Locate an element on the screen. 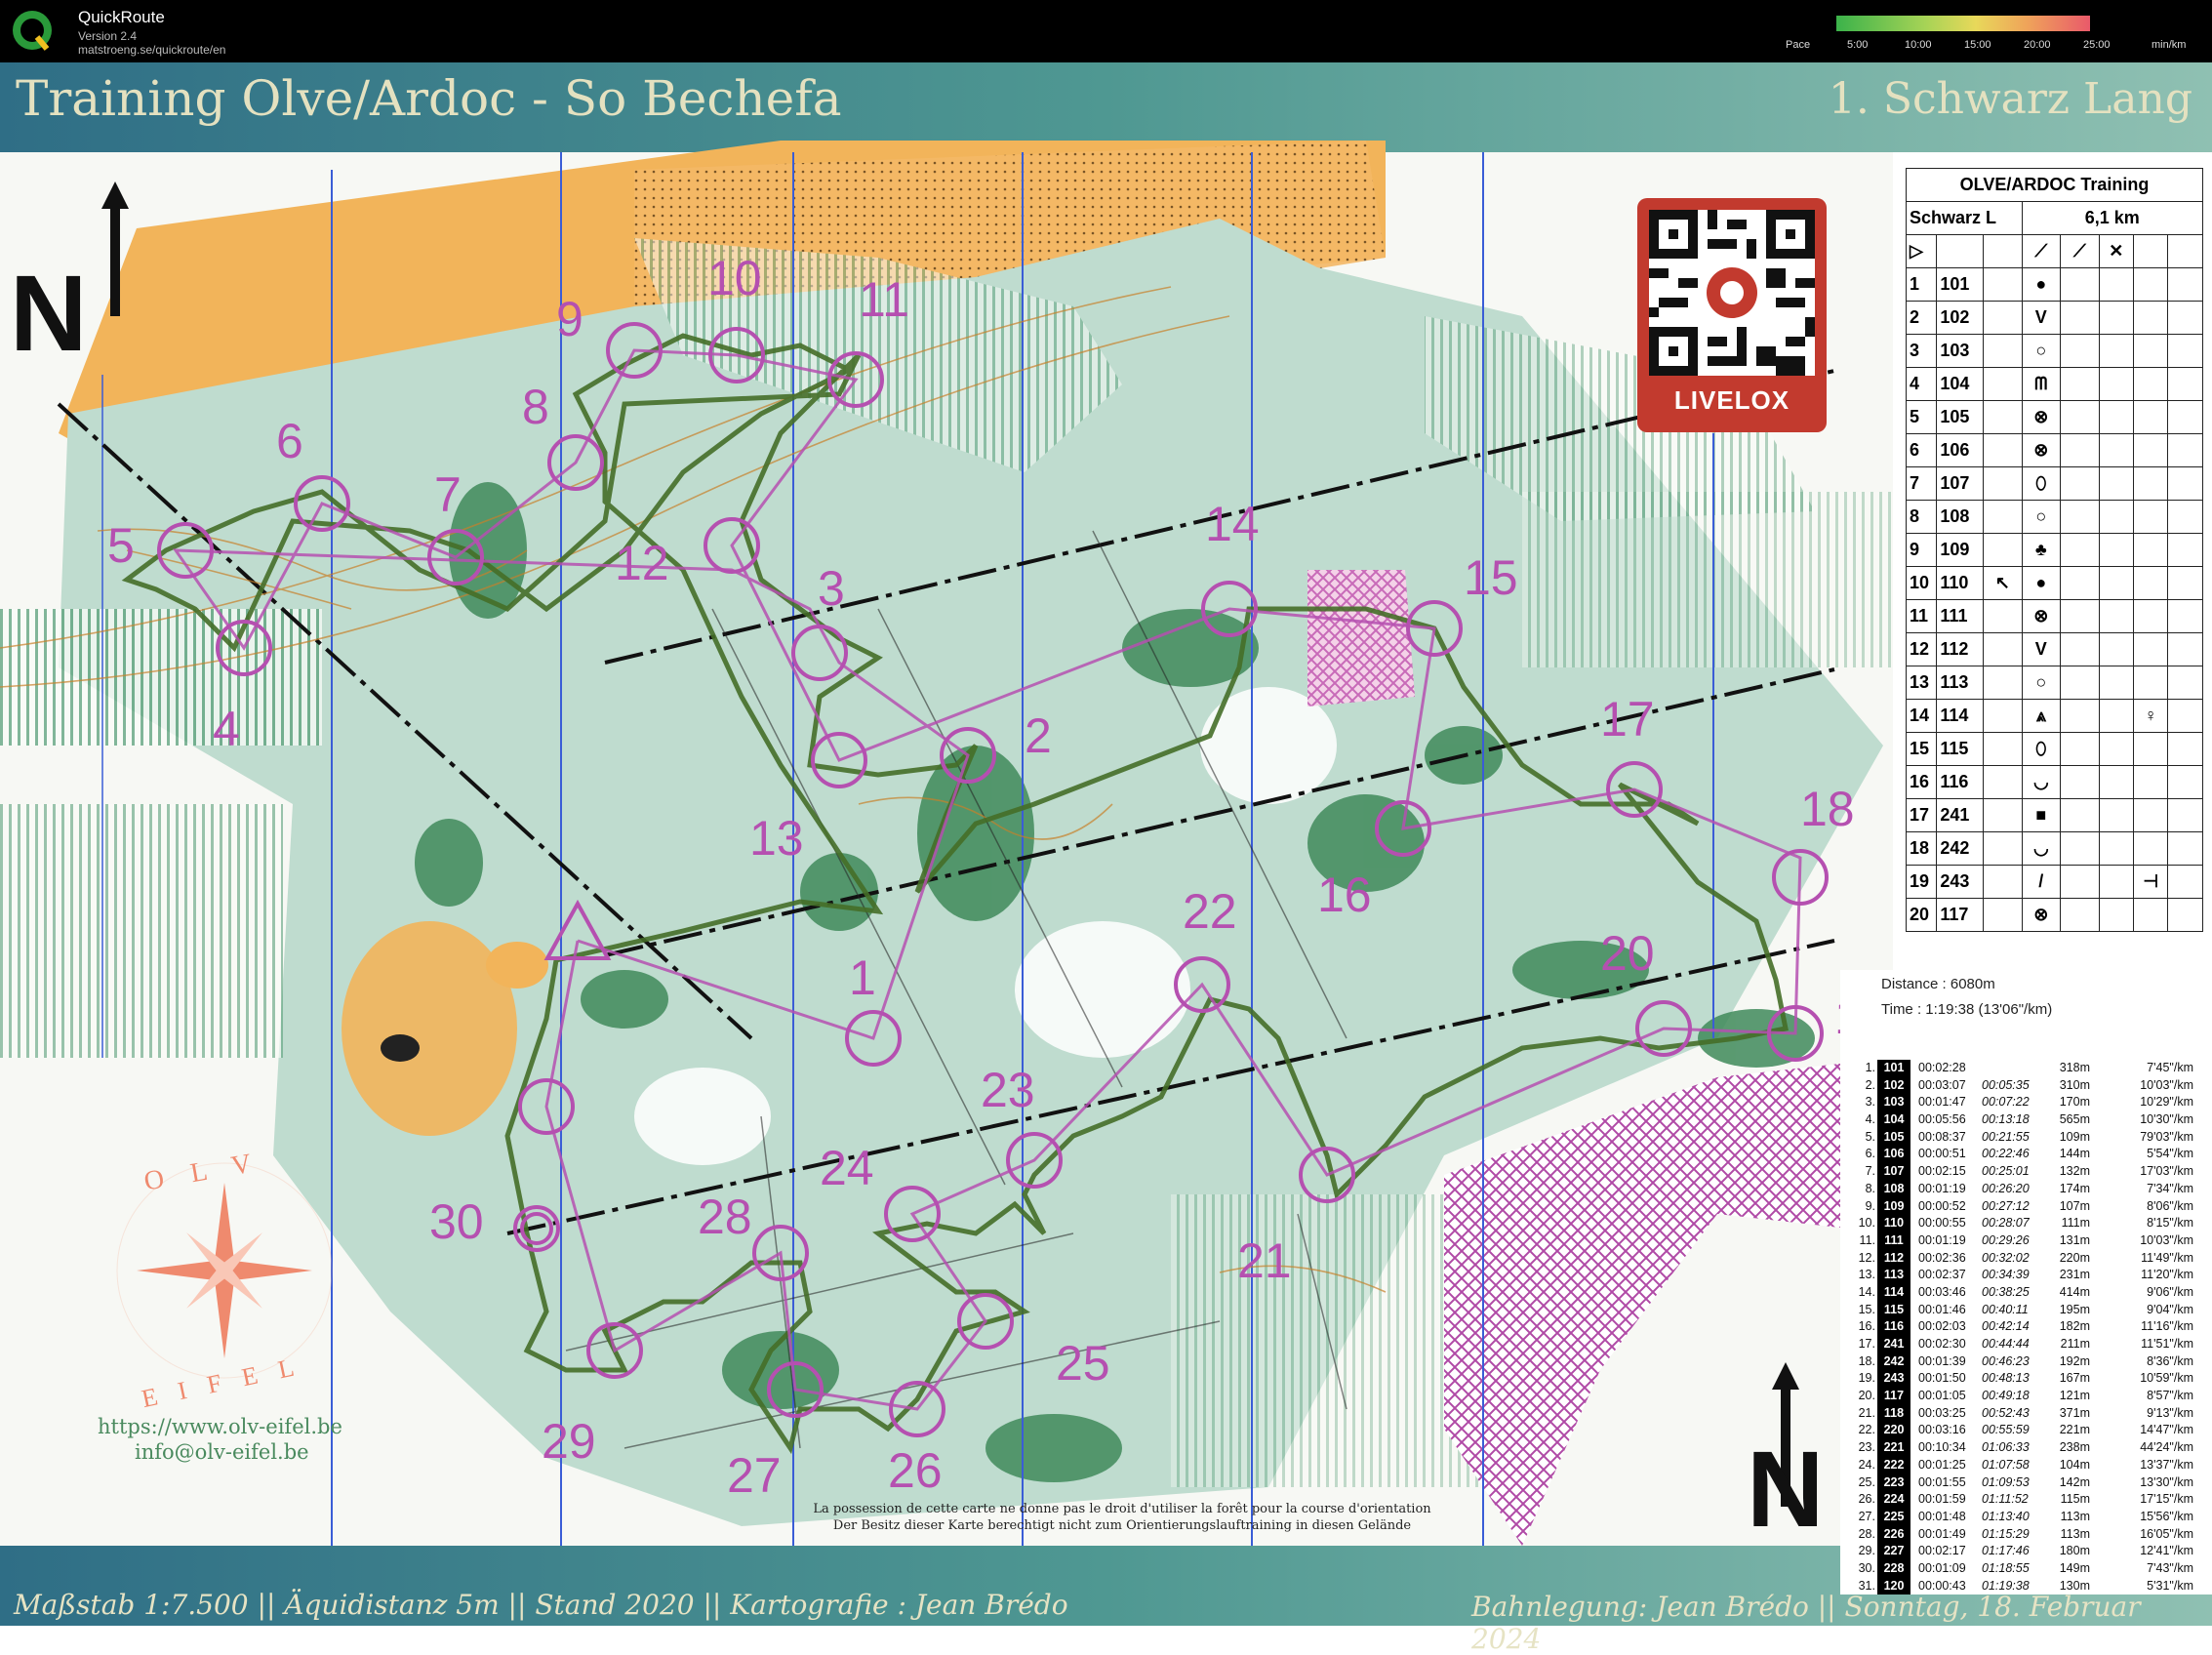 The height and width of the screenshot is (1655, 2212). split-pace: 8'06"/km is located at coordinates (2170, 1206).